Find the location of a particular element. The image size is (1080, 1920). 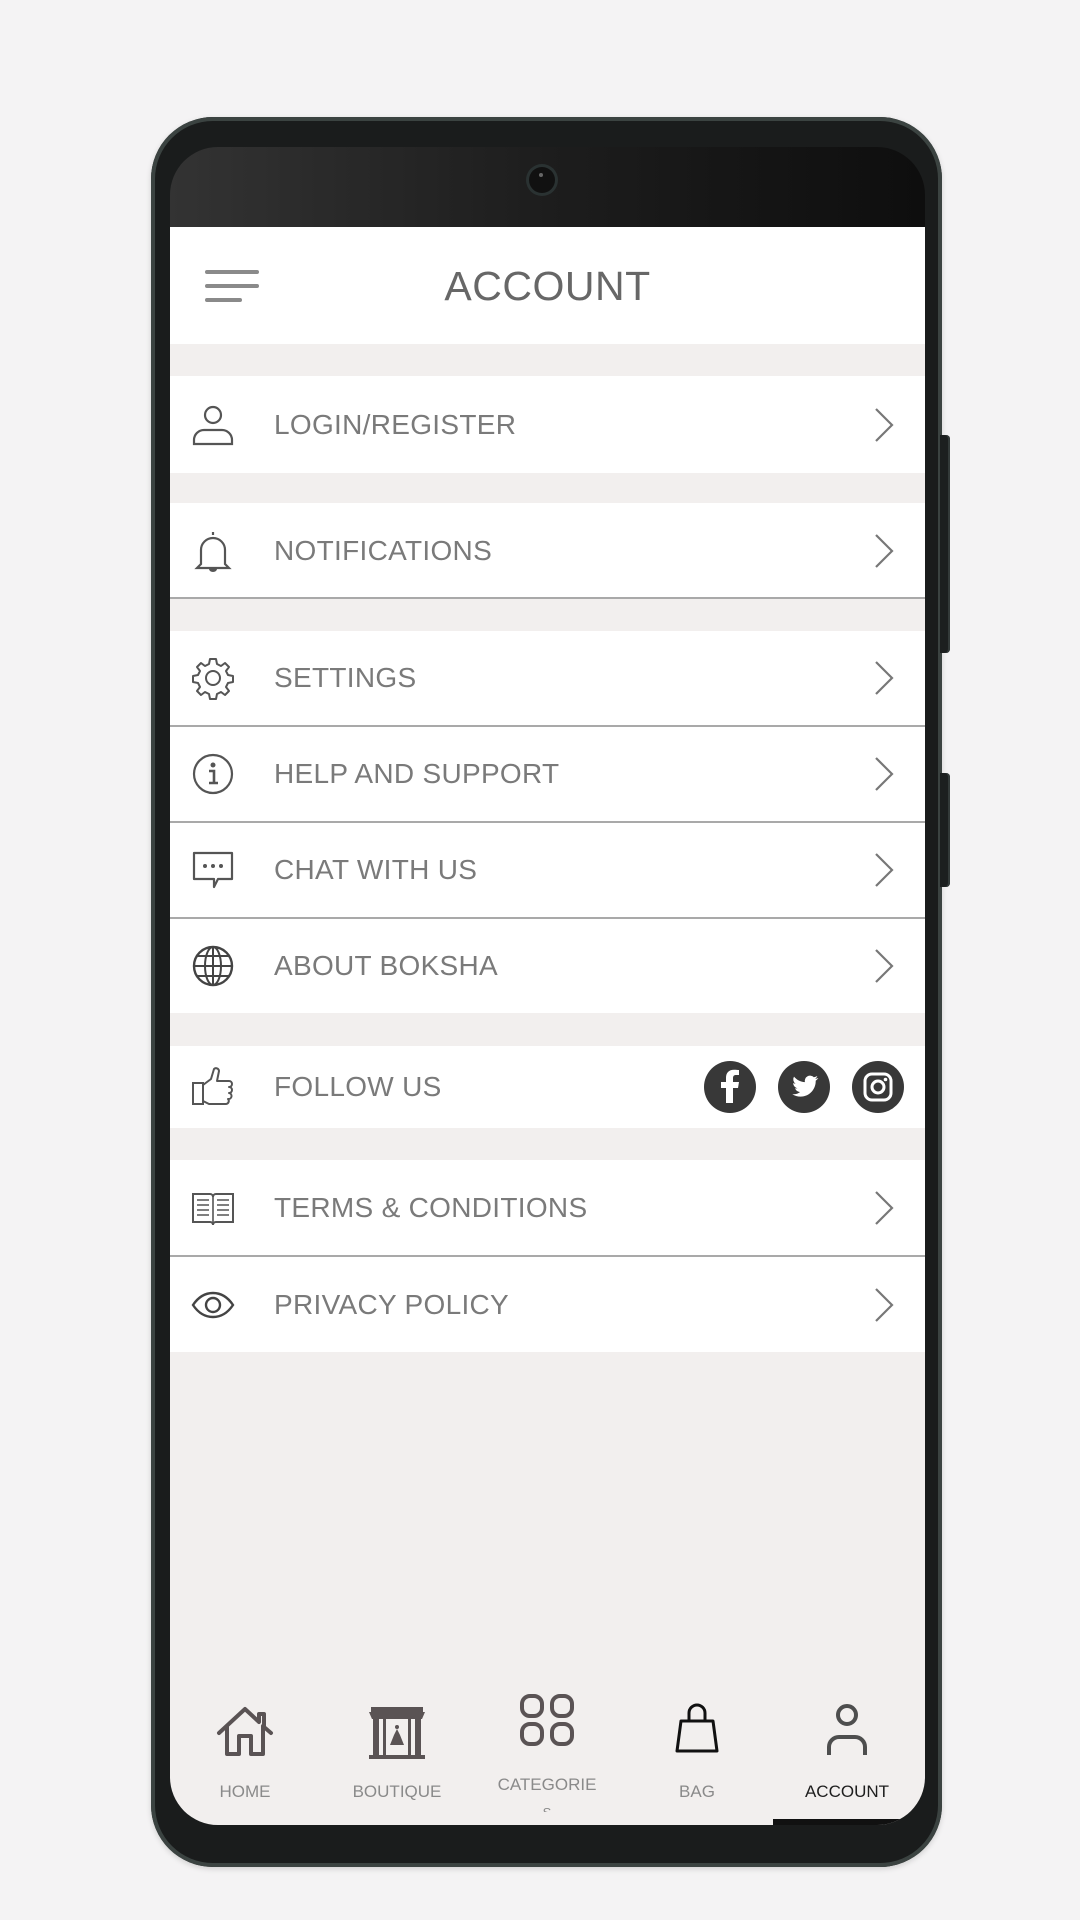

menu-item-terms-and-conditions: TERMS & CONDITIONS is located at coordinates (547, 1207).